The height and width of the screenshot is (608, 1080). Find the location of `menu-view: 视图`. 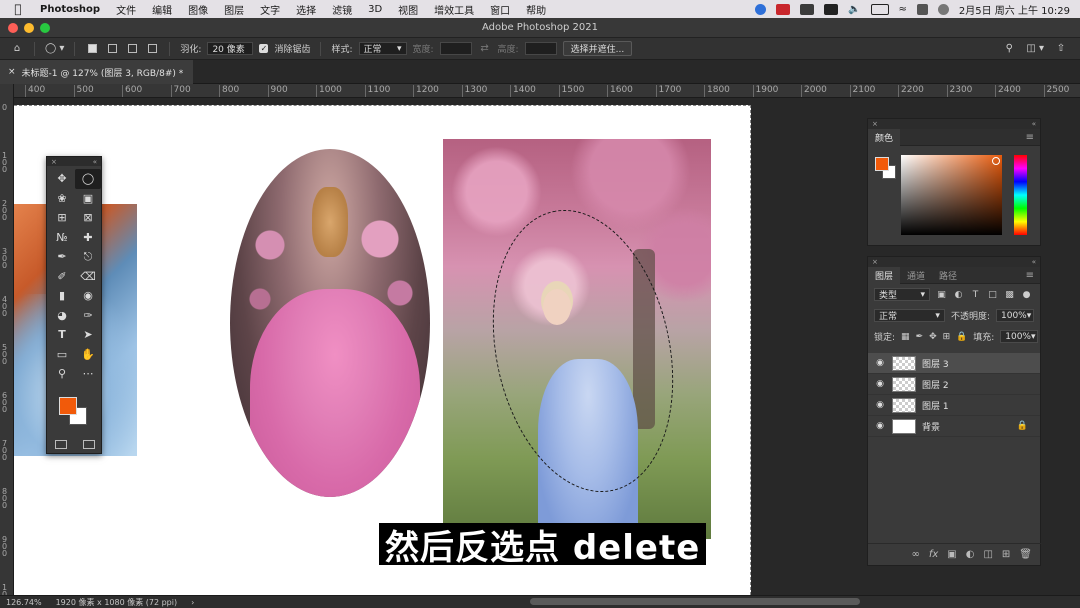

menu-view: 视图 is located at coordinates (408, 9).